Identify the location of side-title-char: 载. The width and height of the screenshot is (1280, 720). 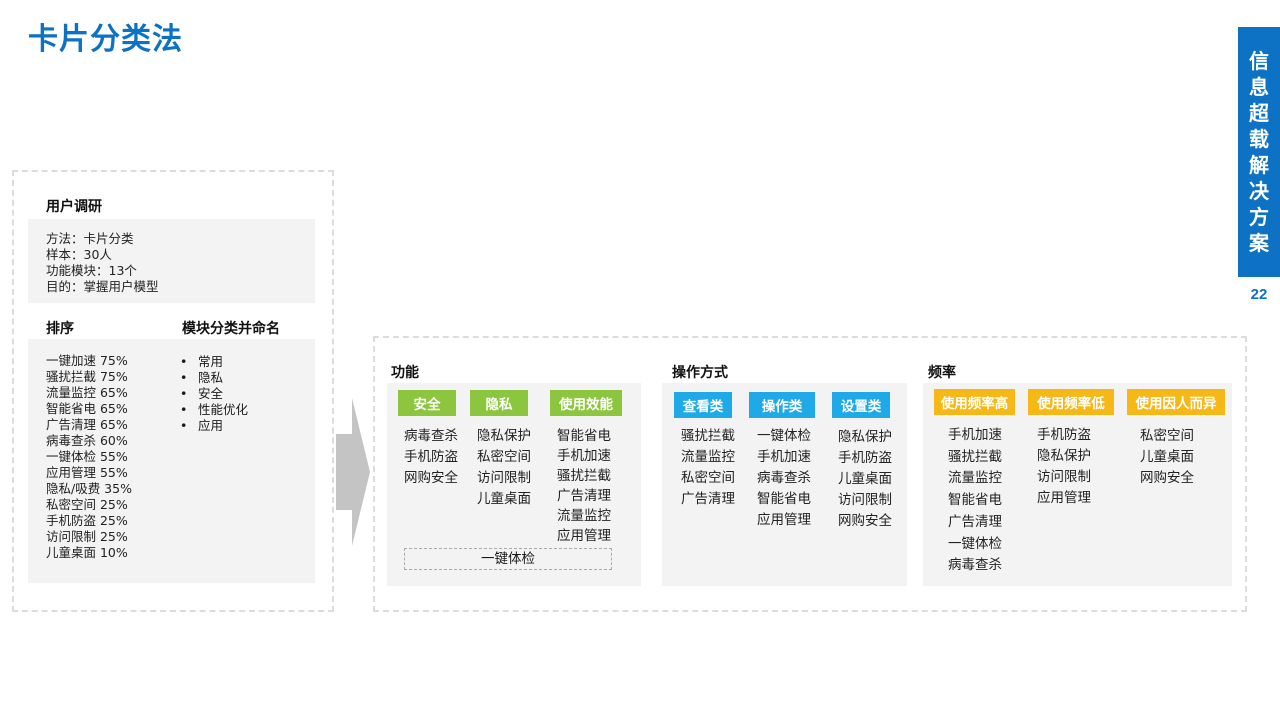
(1259, 139).